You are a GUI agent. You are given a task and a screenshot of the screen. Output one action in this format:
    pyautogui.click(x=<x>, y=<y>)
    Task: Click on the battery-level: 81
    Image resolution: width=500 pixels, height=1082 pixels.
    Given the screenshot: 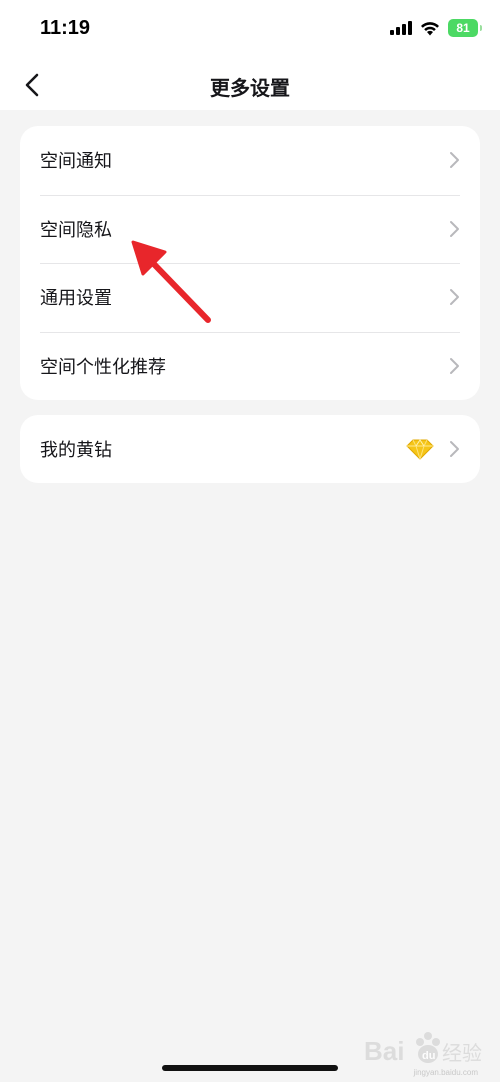 What is the action you would take?
    pyautogui.click(x=463, y=28)
    